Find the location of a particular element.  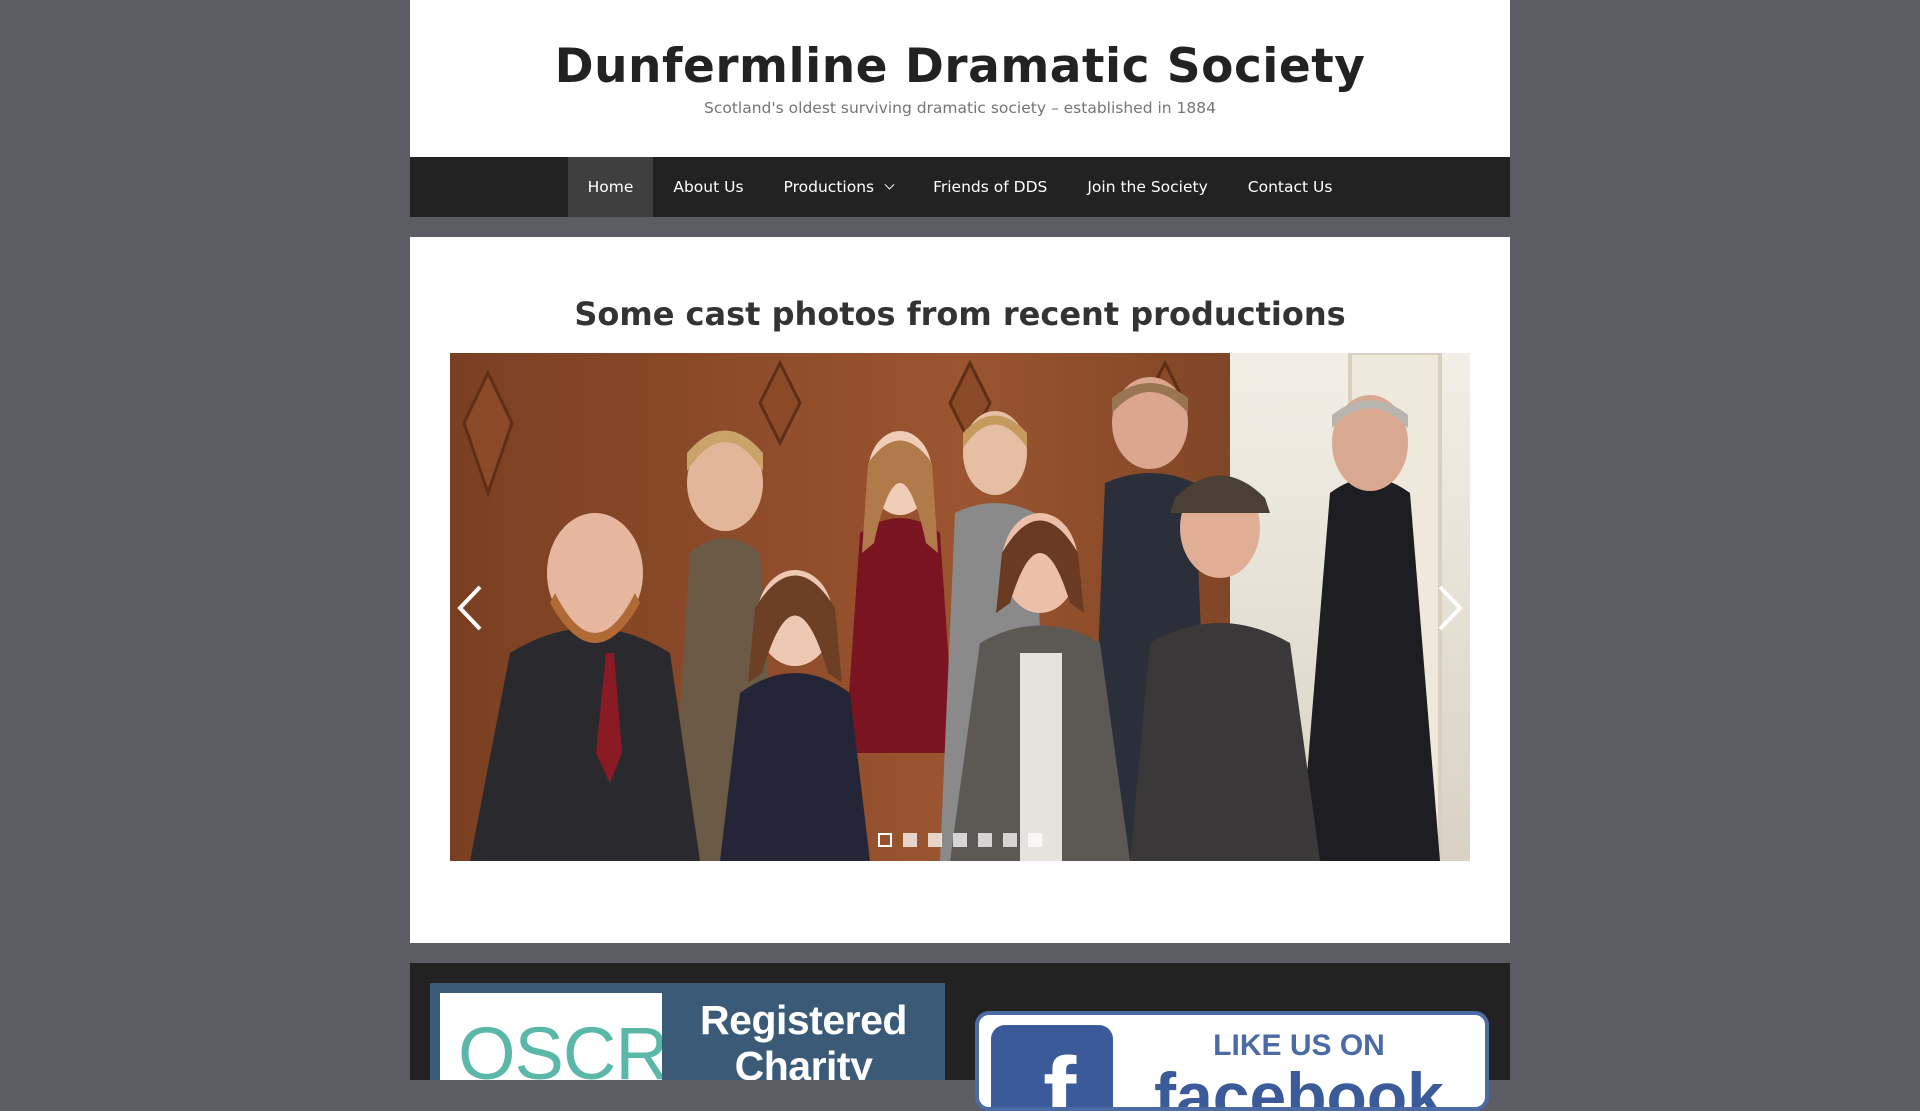

nav-item-home: Home is located at coordinates (610, 187).